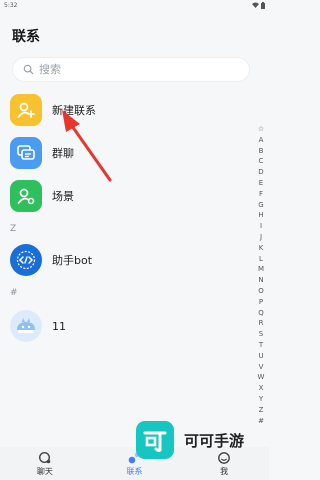 The width and height of the screenshot is (320, 480). Describe the element at coordinates (28, 69) in the screenshot. I see `search-icon` at that location.